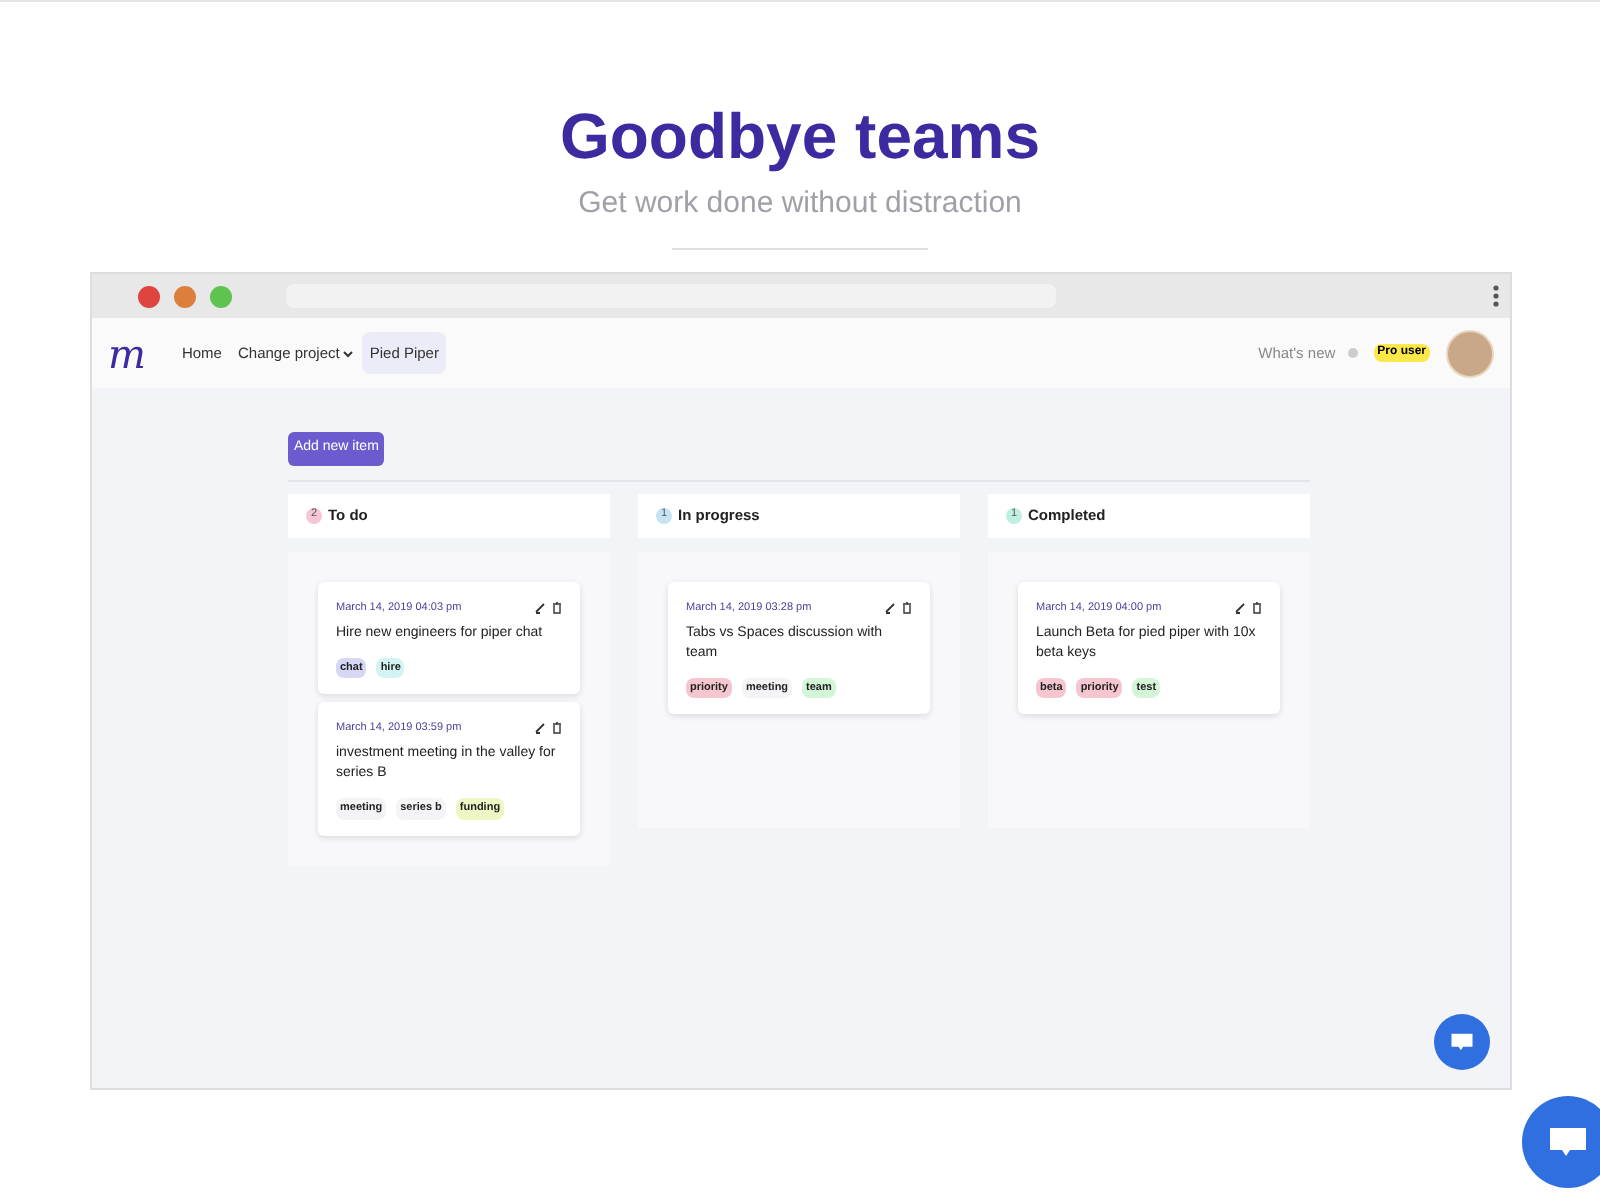 Image resolution: width=1600 pixels, height=1200 pixels. I want to click on hero-title: Goodbye teams, so click(800, 137).